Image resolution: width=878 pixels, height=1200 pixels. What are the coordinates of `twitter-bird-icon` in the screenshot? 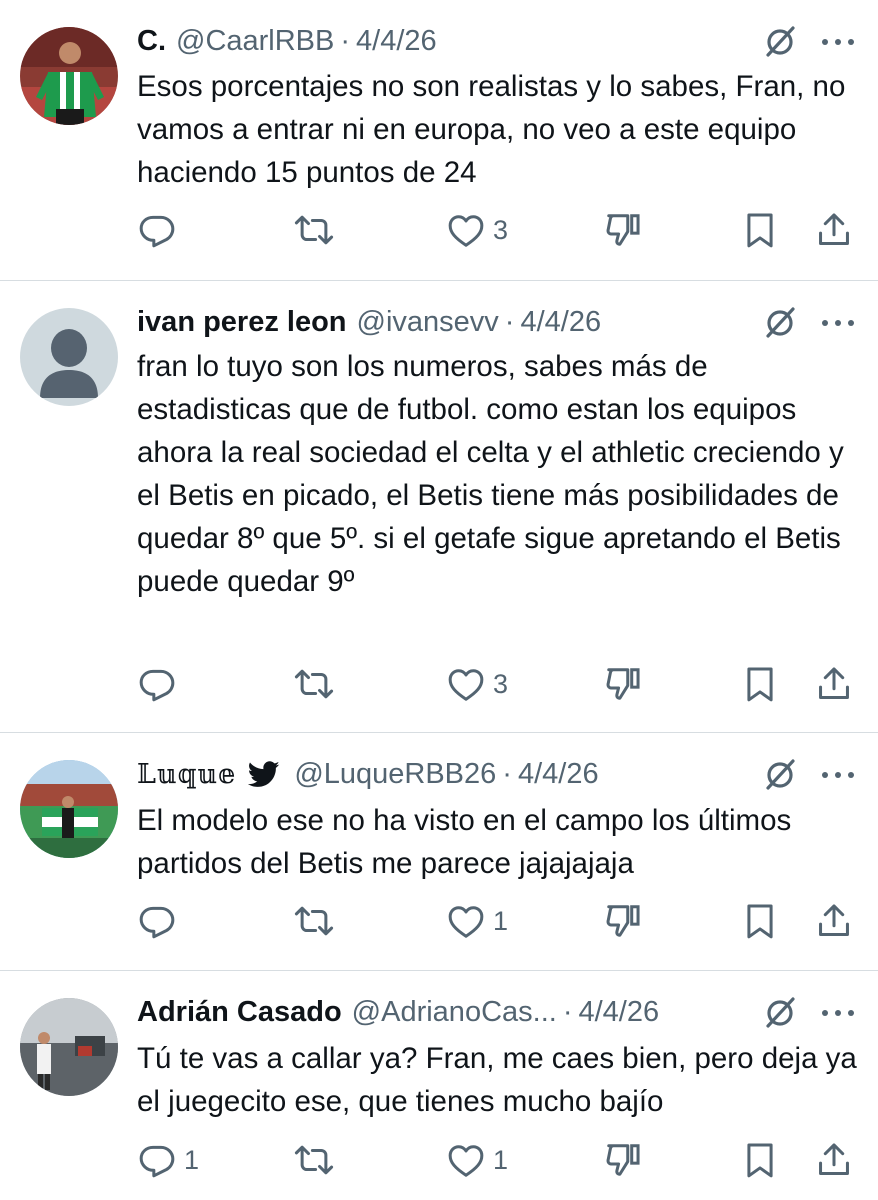 It's located at (264, 774).